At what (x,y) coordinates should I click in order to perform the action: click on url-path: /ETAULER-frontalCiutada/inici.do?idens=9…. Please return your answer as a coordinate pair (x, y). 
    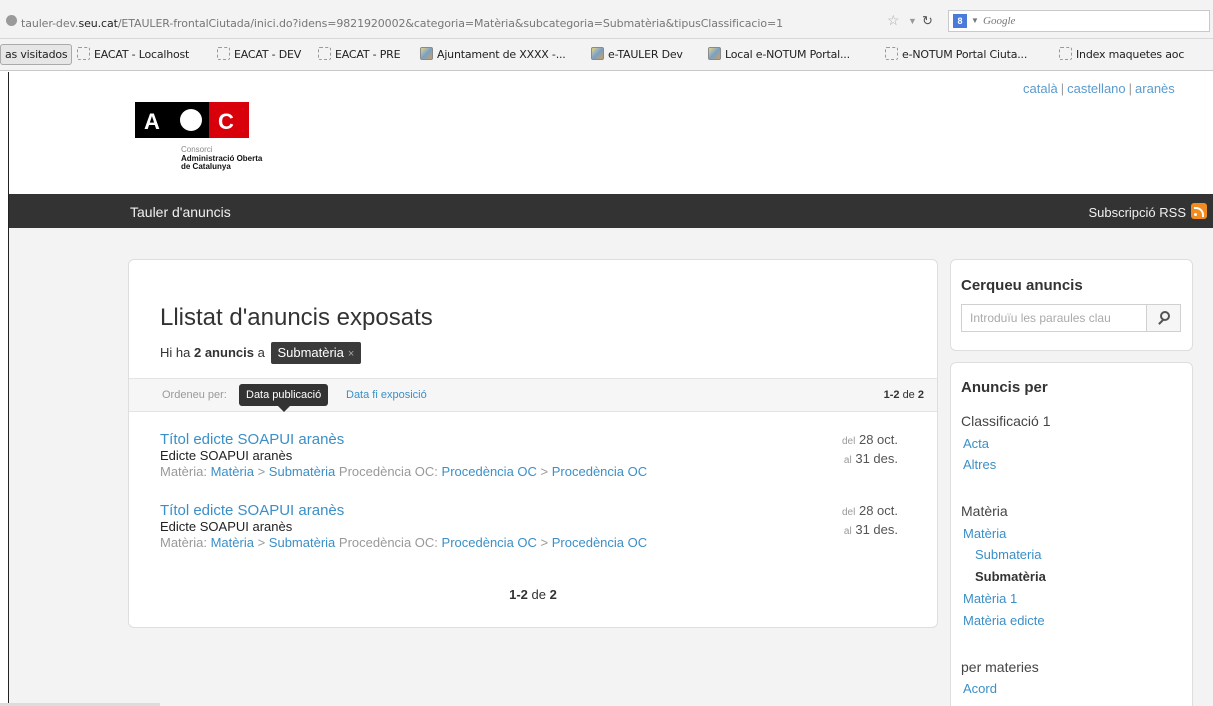
    Looking at the image, I should click on (450, 23).